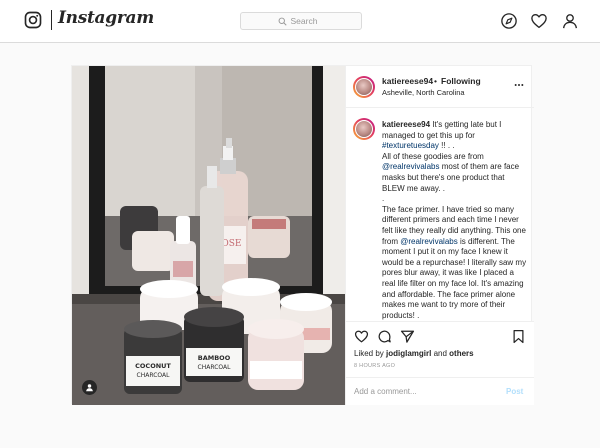 This screenshot has width=600, height=448. I want to click on jar-label-coconut: COCONUT, so click(153, 366).